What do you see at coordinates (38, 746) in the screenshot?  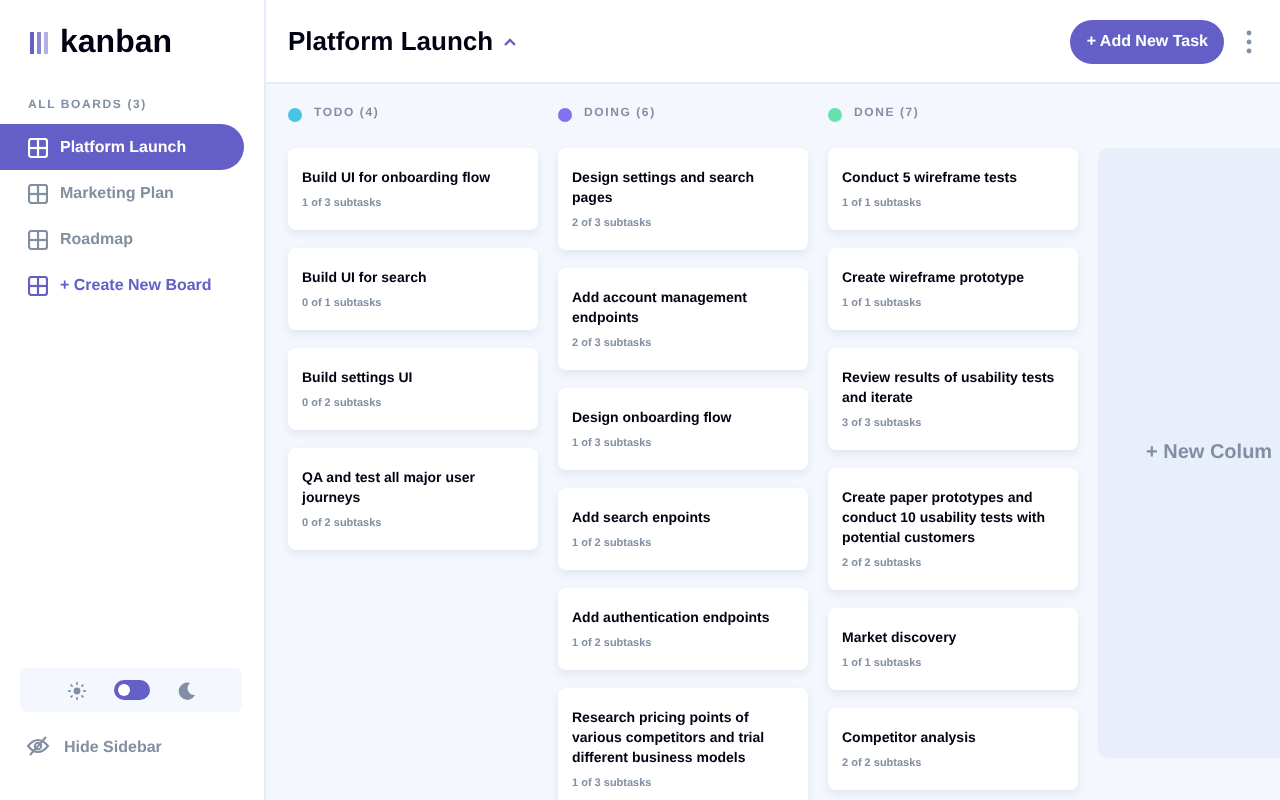 I see `eye-slash-icon` at bounding box center [38, 746].